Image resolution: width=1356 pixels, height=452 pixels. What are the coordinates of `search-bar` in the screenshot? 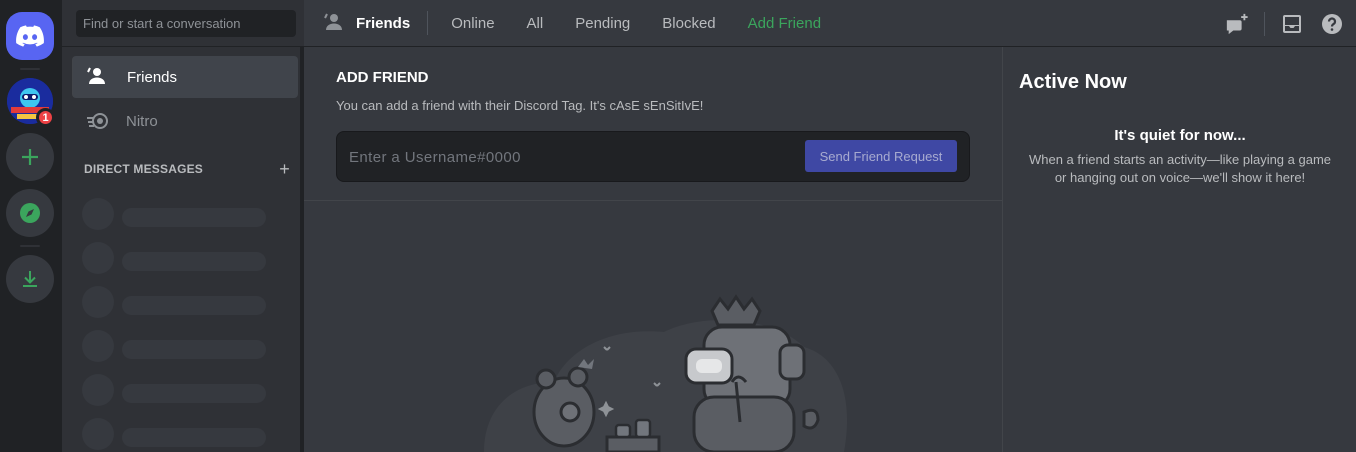 It's located at (183, 23).